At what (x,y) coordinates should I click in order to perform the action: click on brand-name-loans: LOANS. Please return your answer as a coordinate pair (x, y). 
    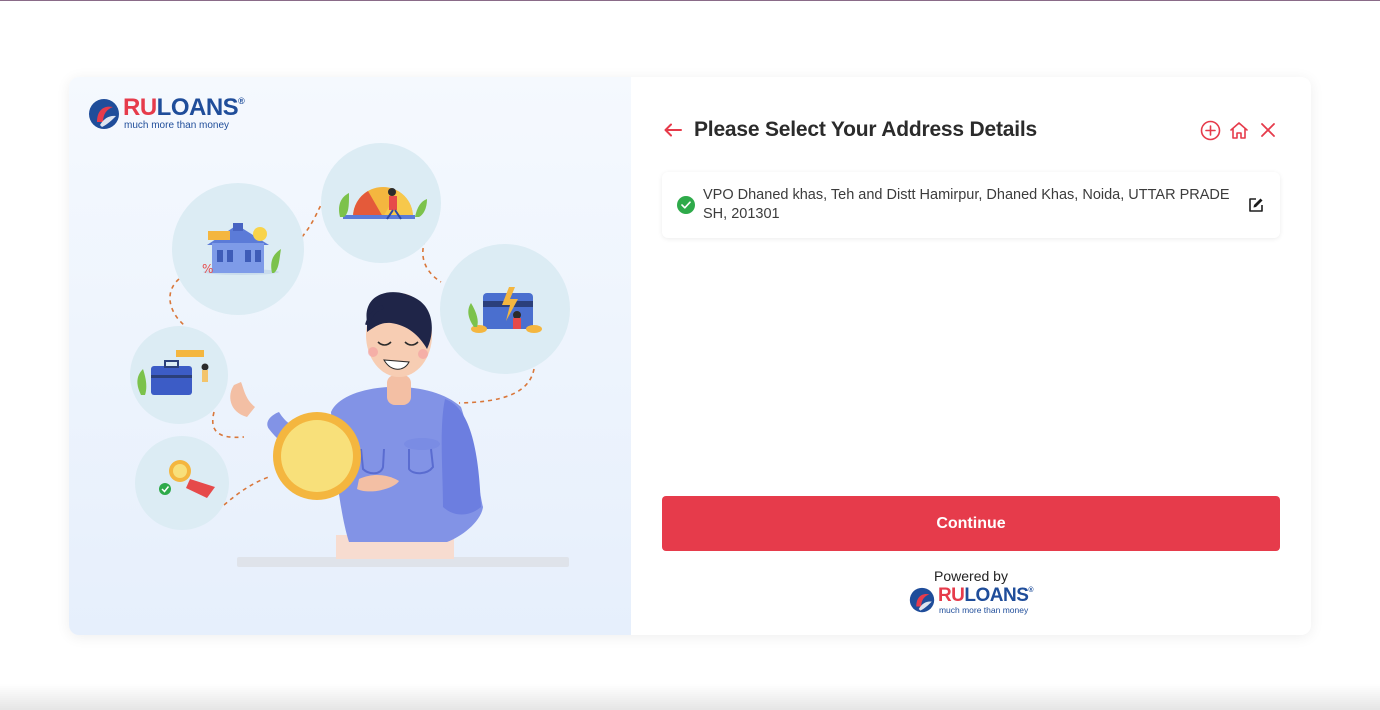
    Looking at the image, I should click on (197, 107).